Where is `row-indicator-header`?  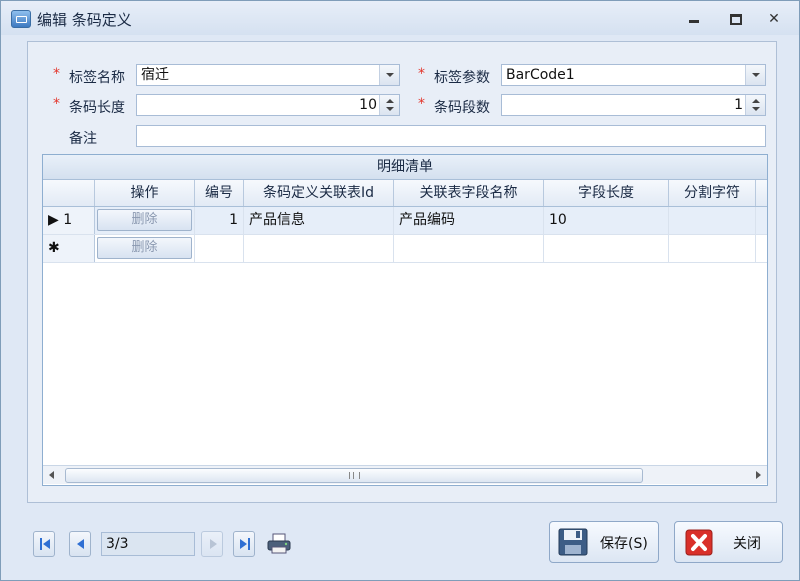
row-indicator-header is located at coordinates (69, 193).